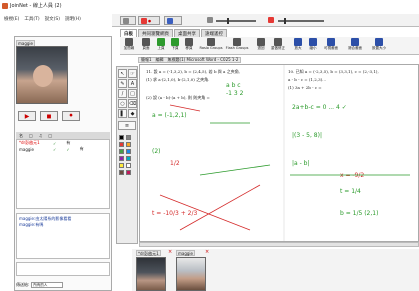  What do you see at coordinates (122, 93) in the screenshot?
I see `line-tool: /` at bounding box center [122, 93].